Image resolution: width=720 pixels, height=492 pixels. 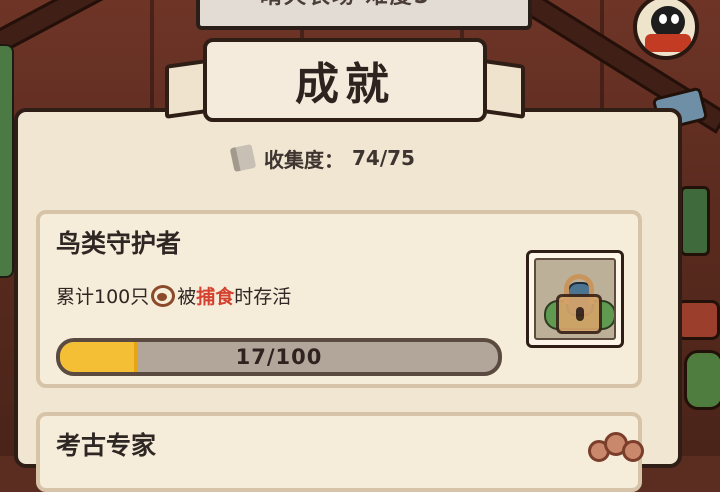 I want to click on collection-value: 74/75, so click(x=383, y=158).